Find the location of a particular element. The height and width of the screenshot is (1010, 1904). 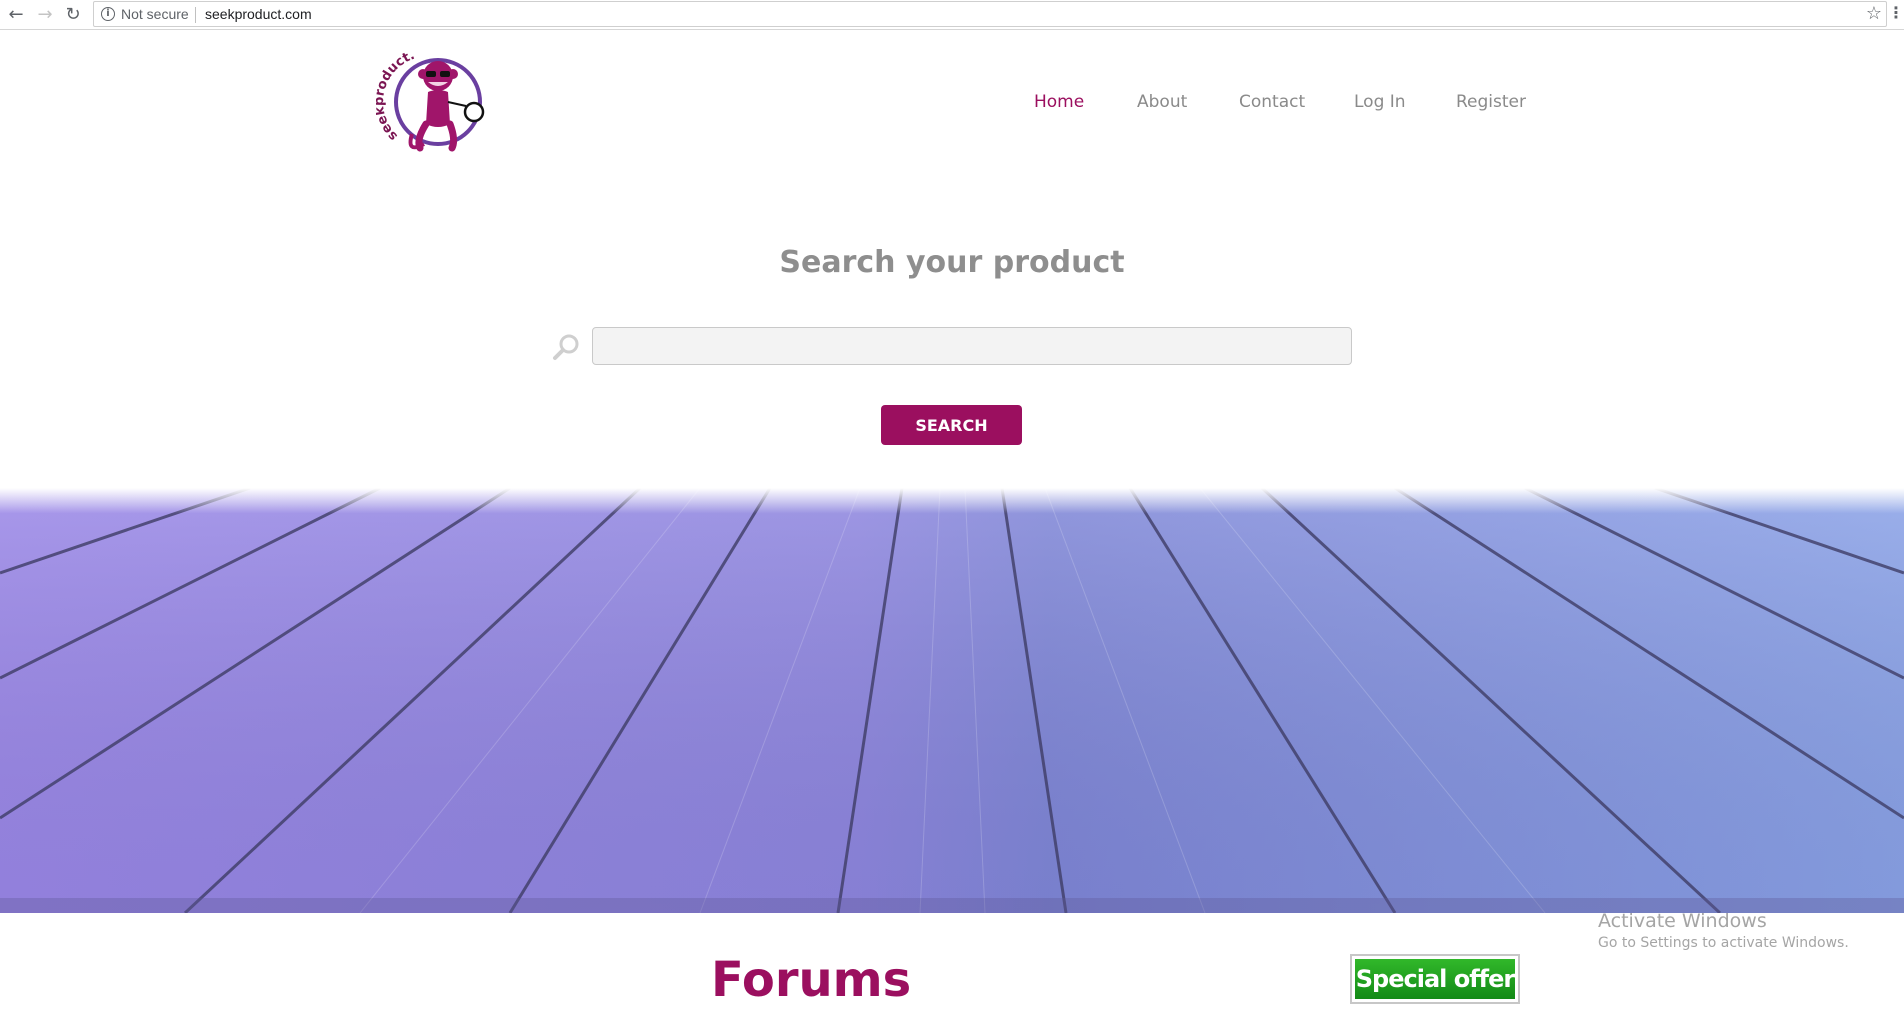

site-logo: seekproduct.com is located at coordinates (435, 103).